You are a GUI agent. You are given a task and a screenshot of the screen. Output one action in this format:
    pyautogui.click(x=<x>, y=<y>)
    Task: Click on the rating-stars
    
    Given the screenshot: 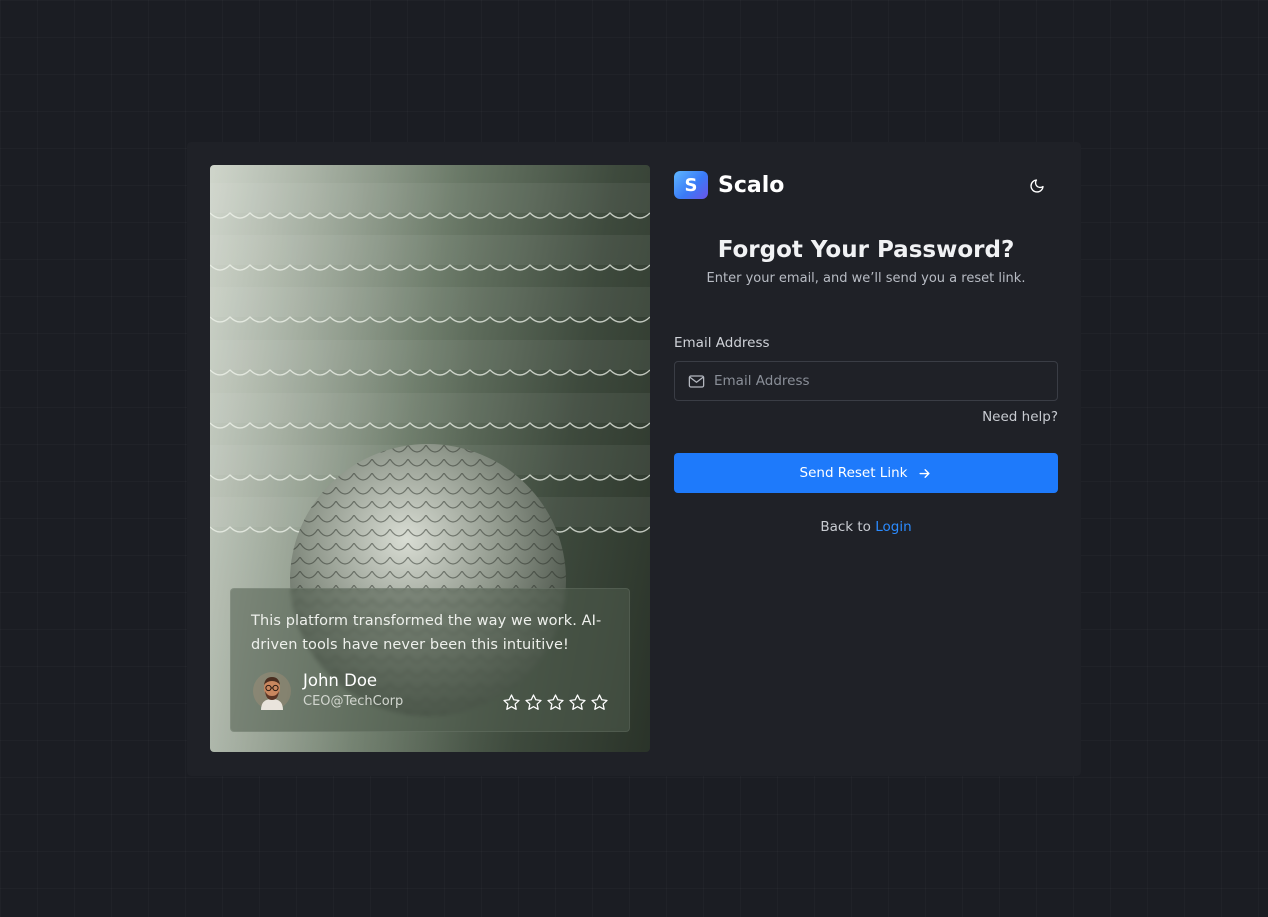 What is the action you would take?
    pyautogui.click(x=555, y=702)
    